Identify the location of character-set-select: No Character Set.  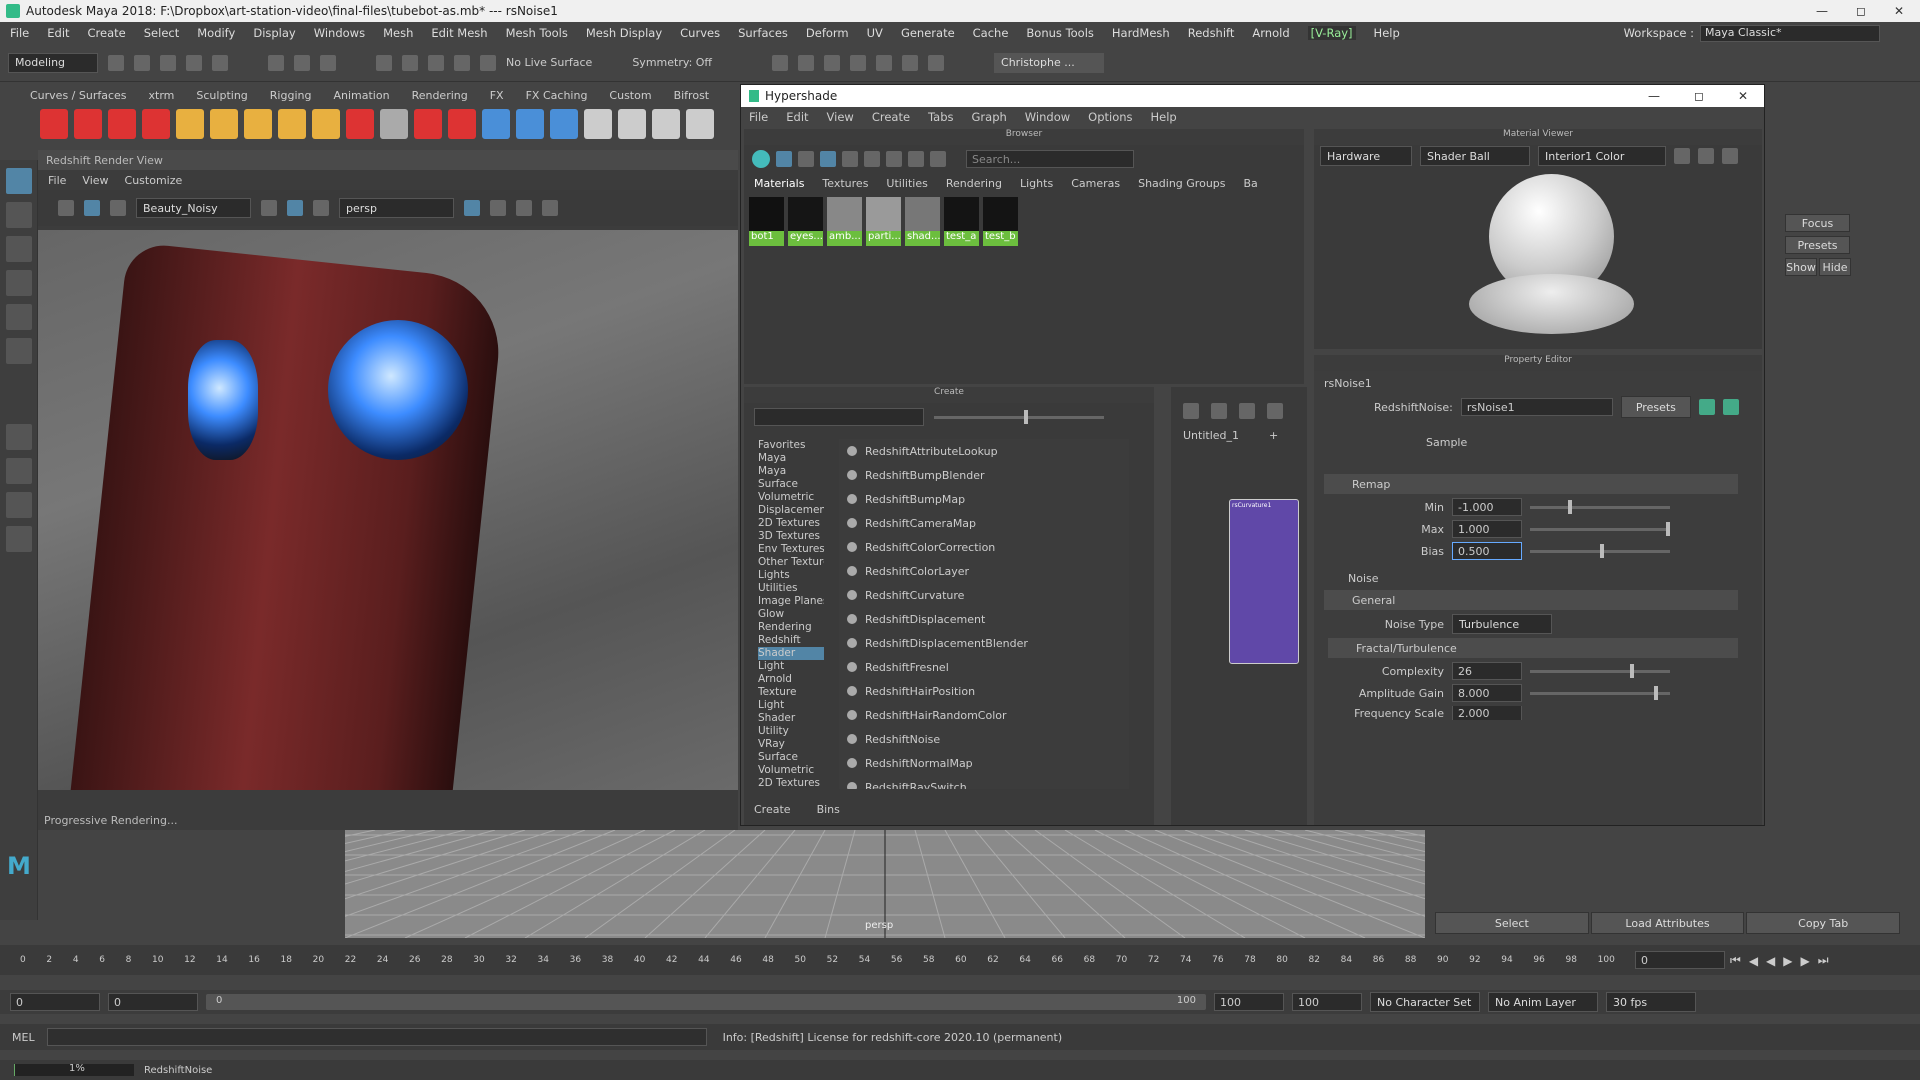
(1425, 1002).